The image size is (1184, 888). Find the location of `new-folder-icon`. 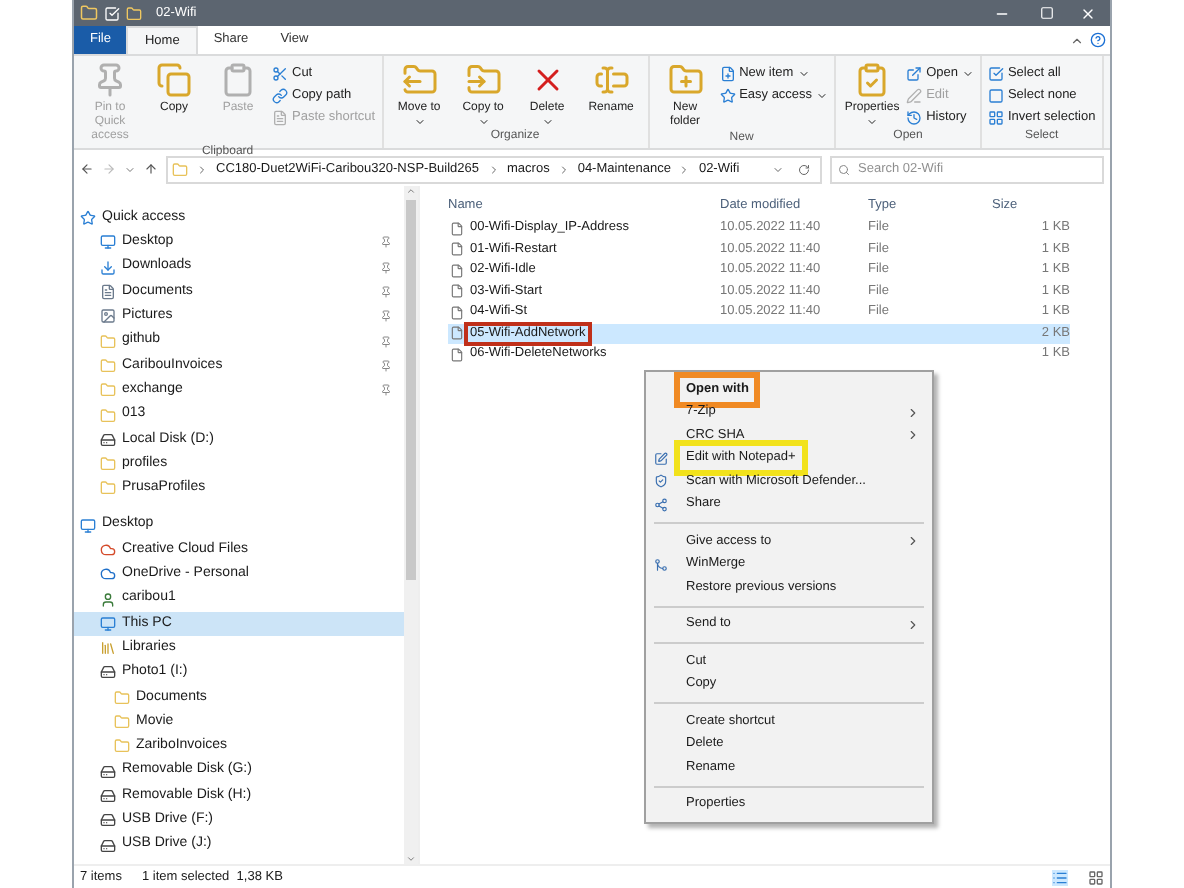

new-folder-icon is located at coordinates (134, 13).